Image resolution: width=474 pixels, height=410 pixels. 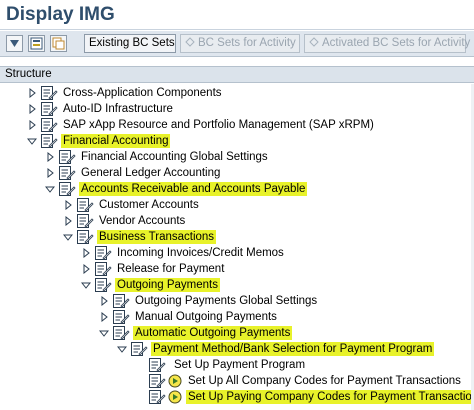 I want to click on existing-bc-sets-button: Existing BC Sets, so click(x=130, y=43).